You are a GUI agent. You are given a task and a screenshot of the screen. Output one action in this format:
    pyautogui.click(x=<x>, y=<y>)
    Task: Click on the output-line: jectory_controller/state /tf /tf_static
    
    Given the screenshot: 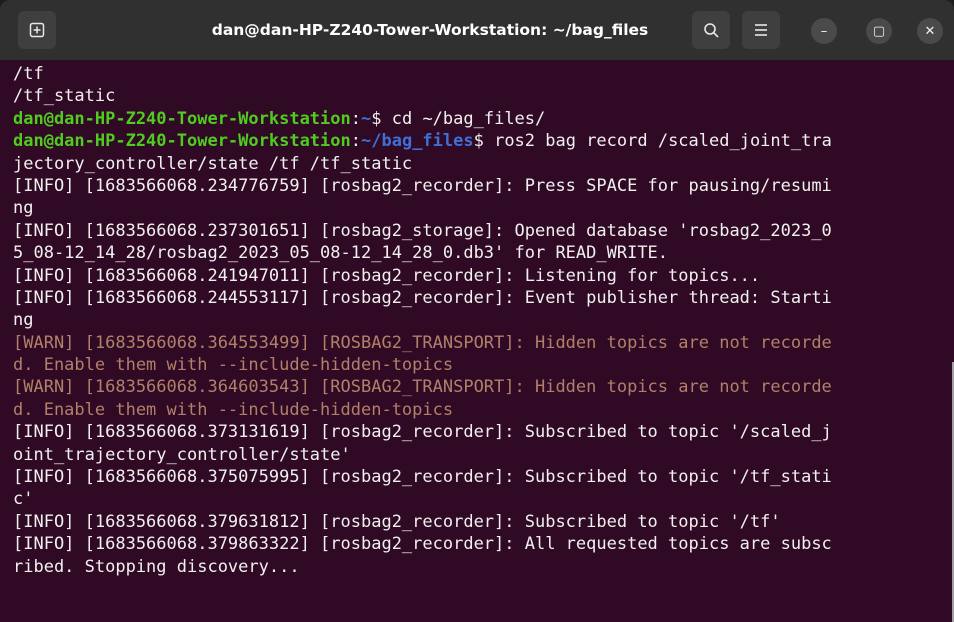 What is the action you would take?
    pyautogui.click(x=483, y=164)
    